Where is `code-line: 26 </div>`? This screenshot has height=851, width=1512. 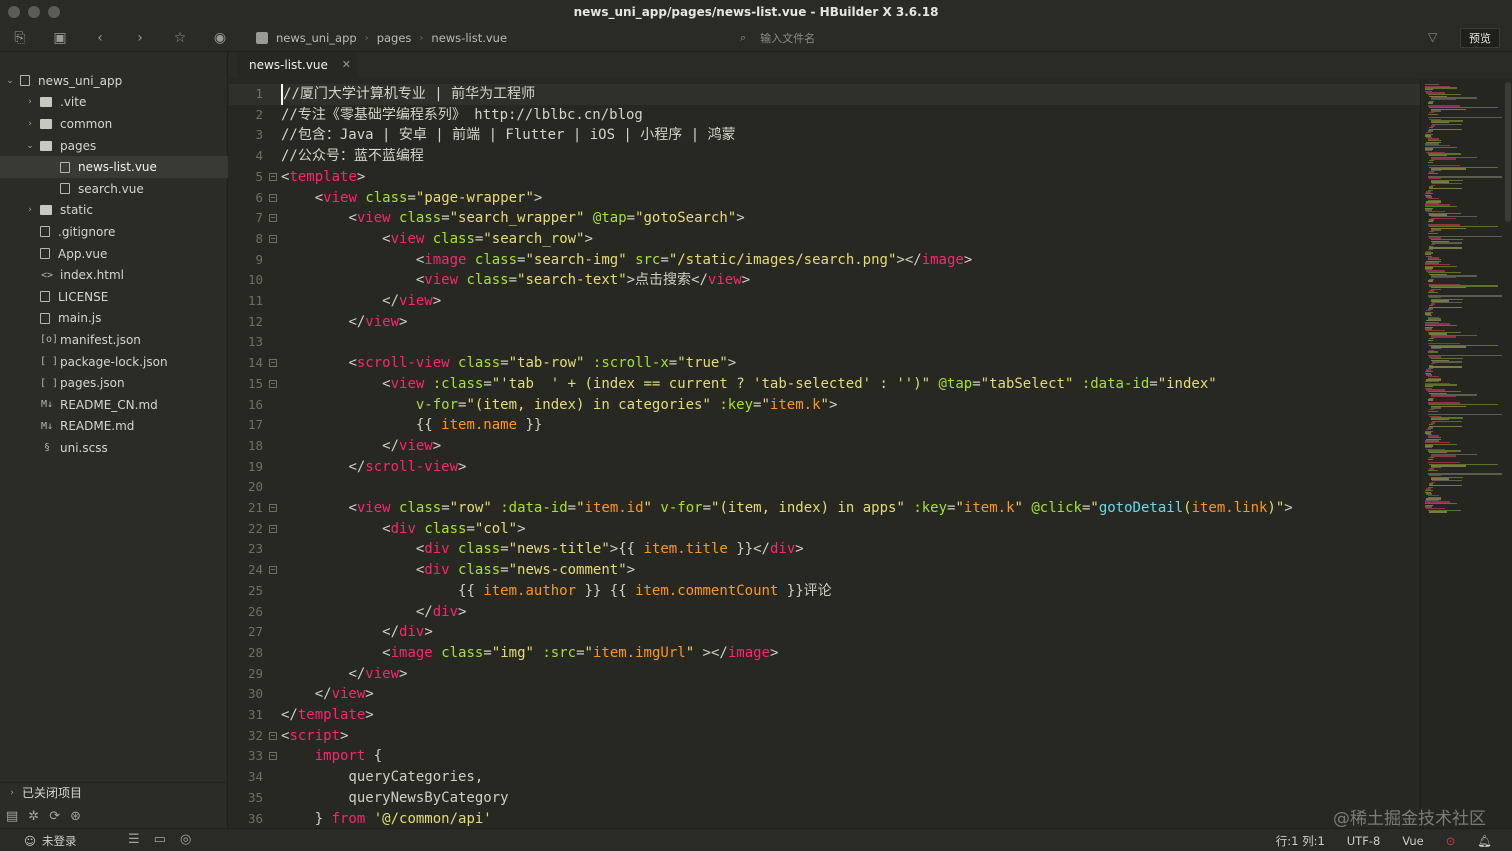 code-line: 26 </div> is located at coordinates (824, 612).